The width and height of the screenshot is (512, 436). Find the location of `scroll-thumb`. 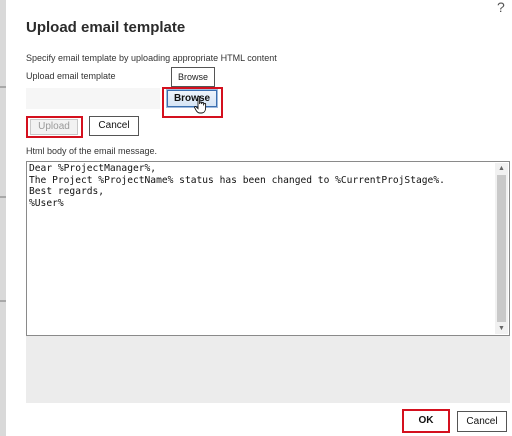

scroll-thumb is located at coordinates (501, 248).